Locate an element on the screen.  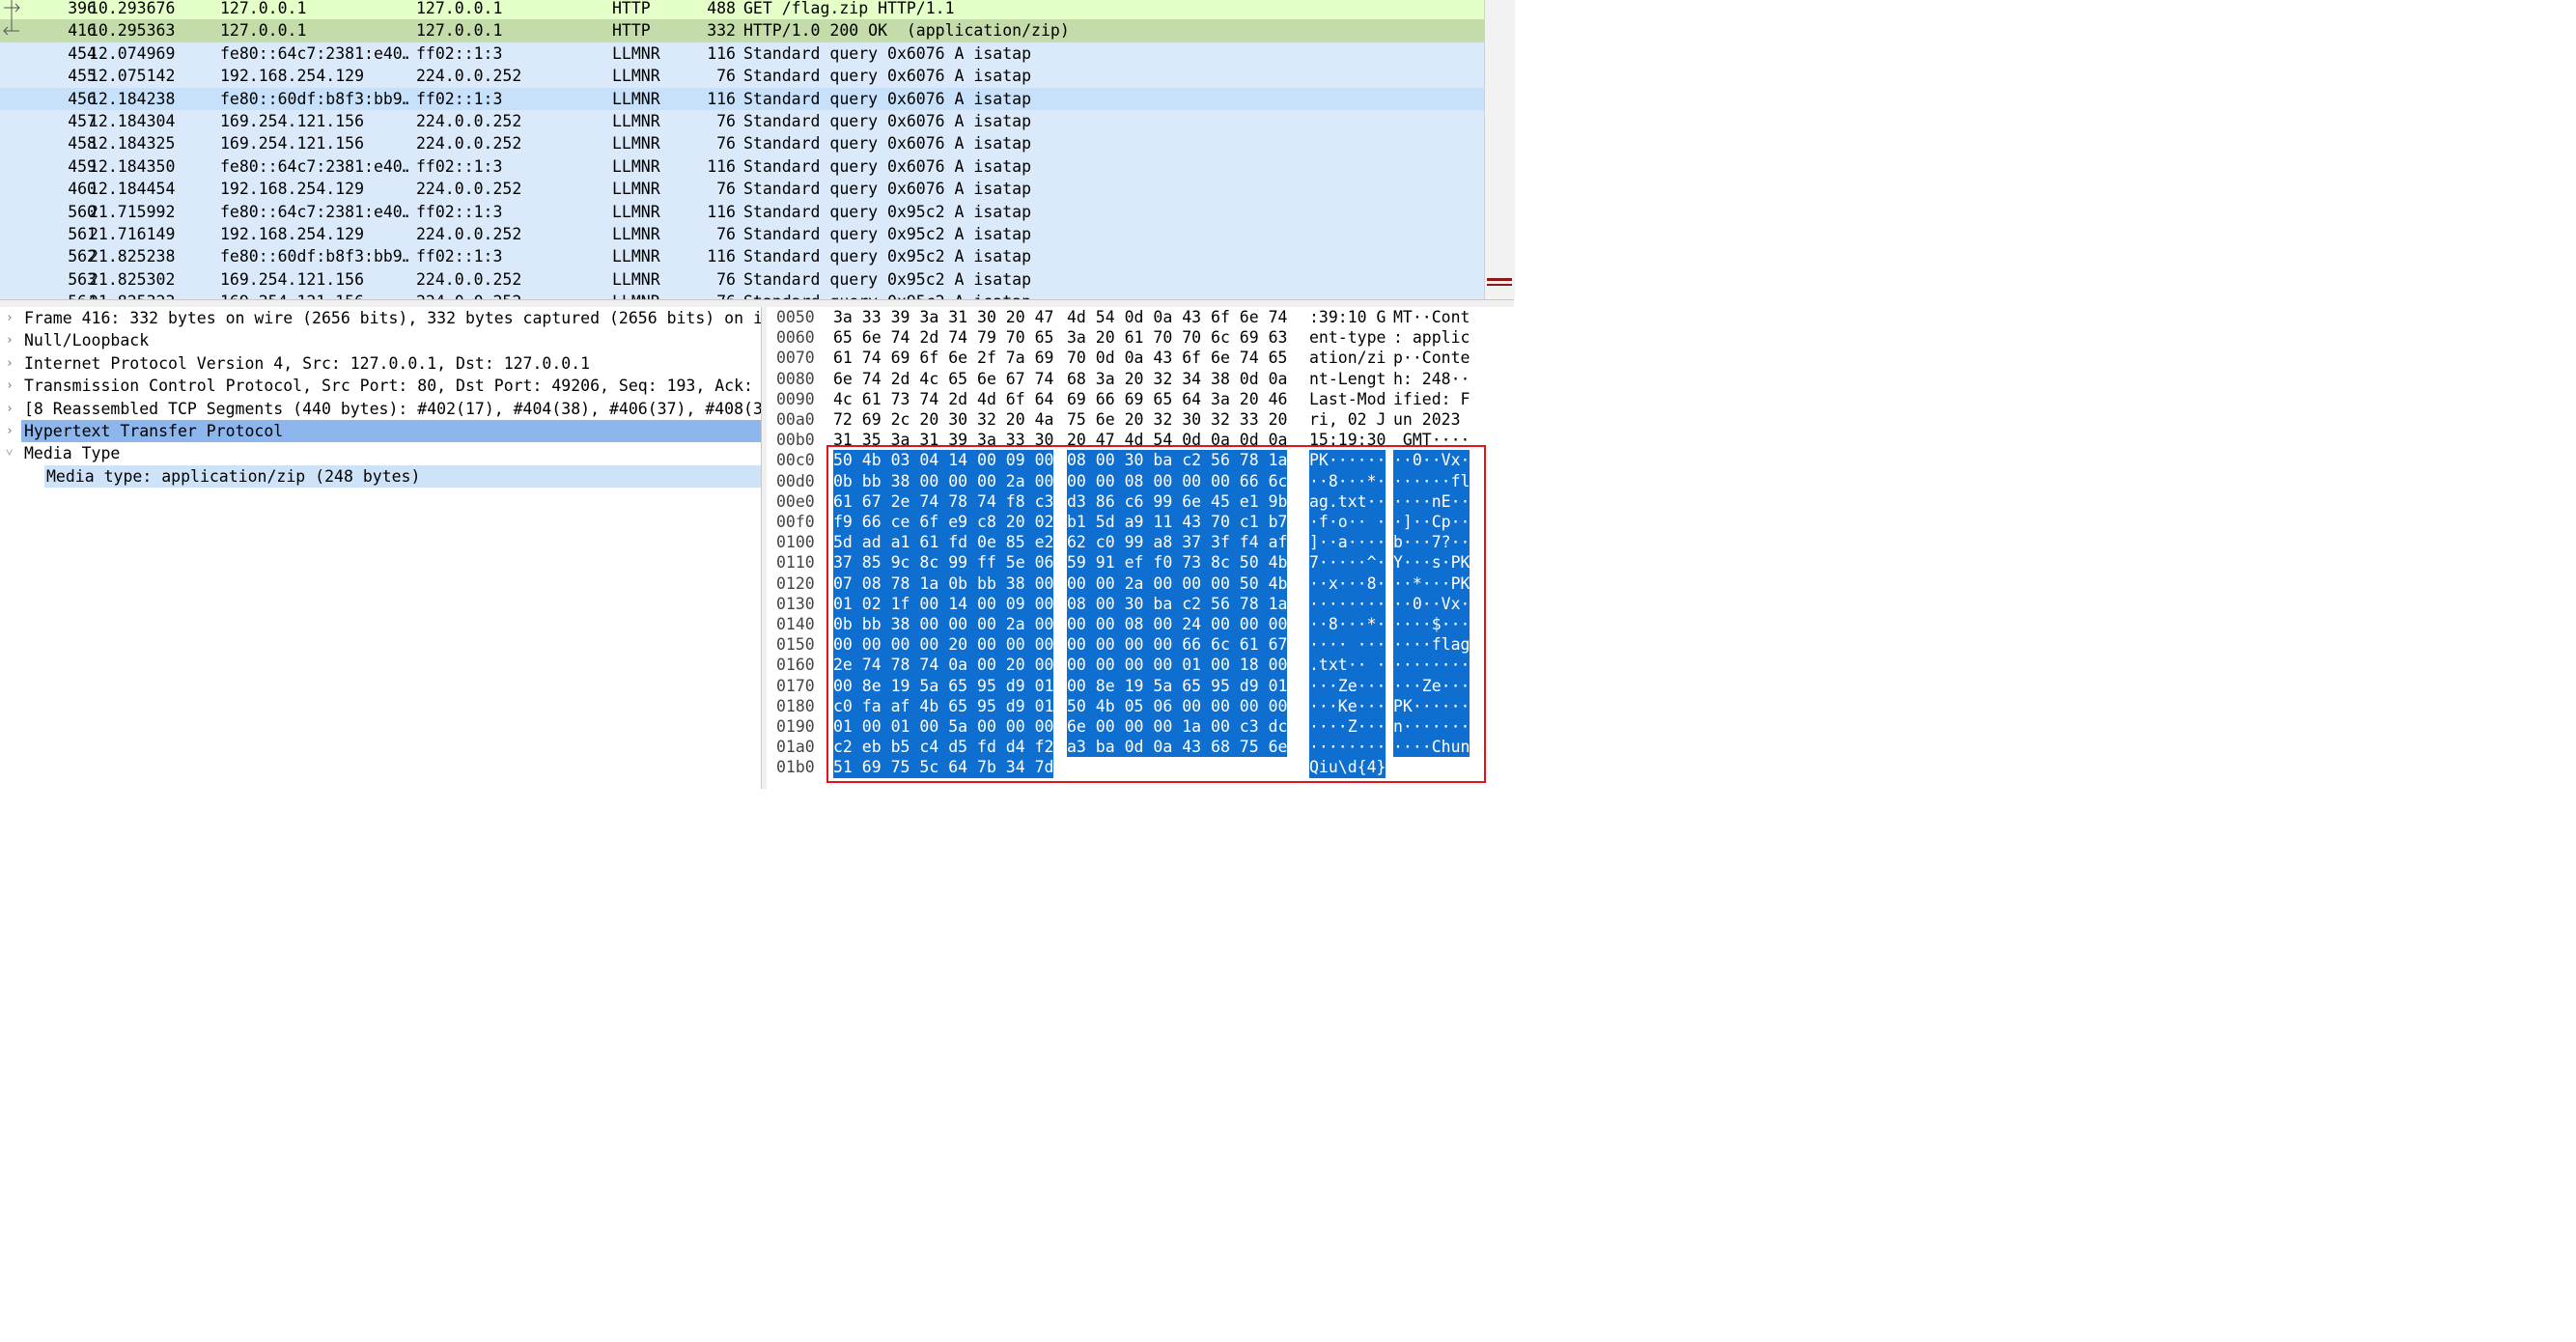
packet-number: 456 is located at coordinates (83, 98).